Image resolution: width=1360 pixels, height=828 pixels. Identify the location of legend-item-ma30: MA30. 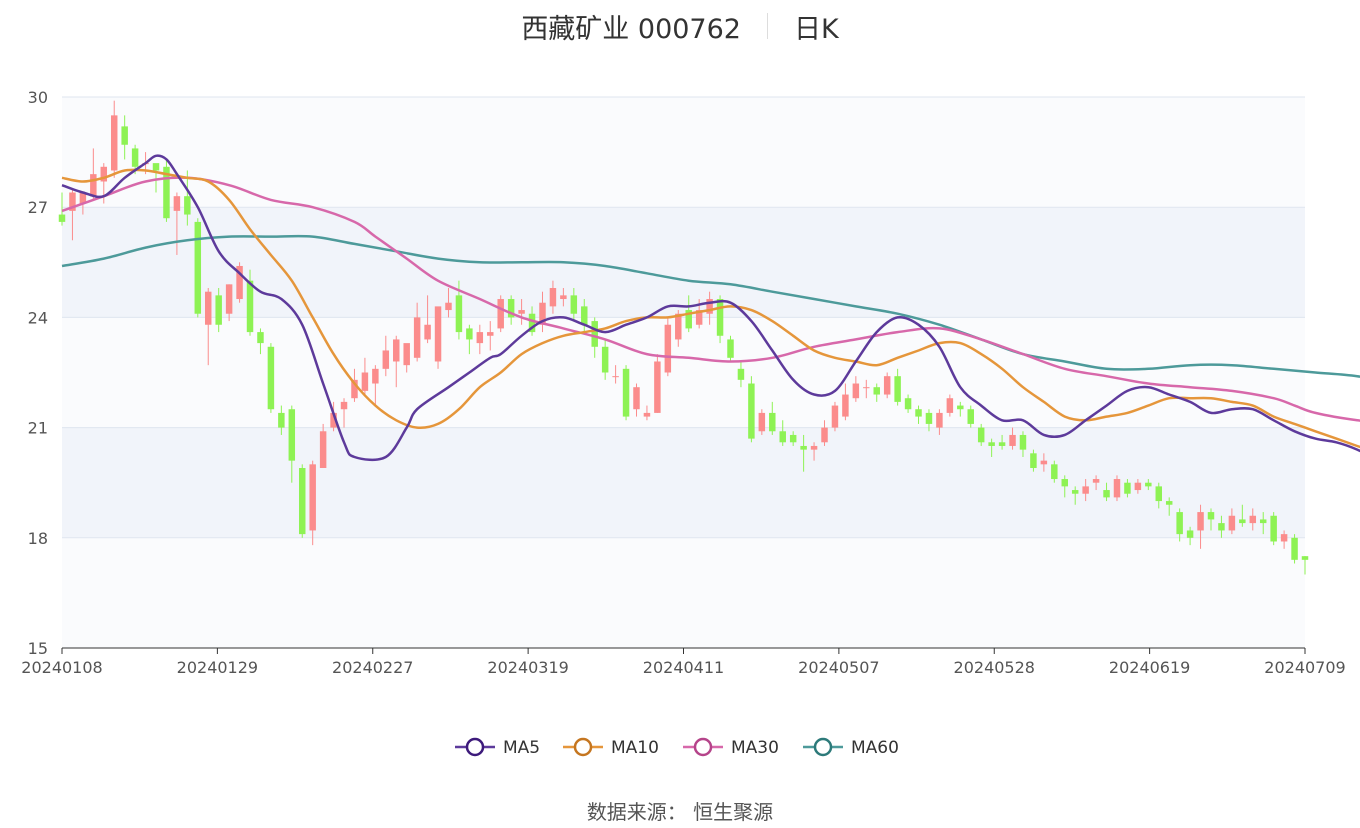
(731, 747).